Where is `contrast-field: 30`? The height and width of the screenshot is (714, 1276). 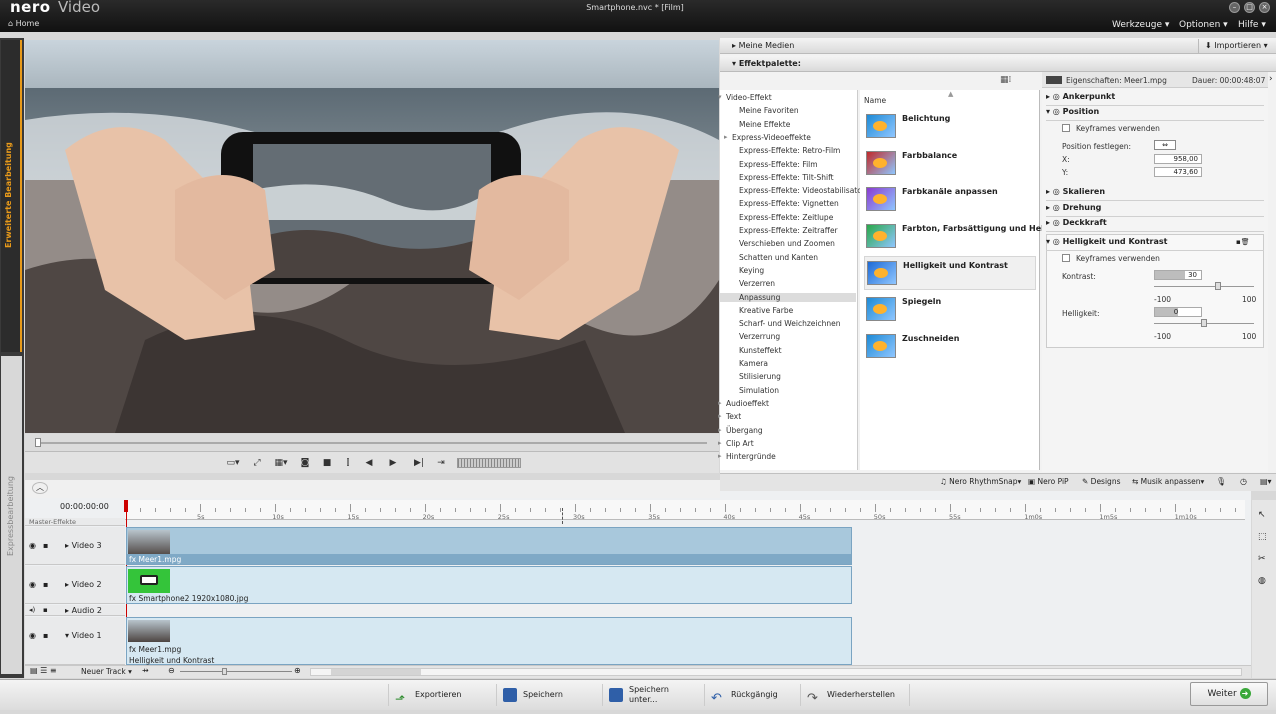 contrast-field: 30 is located at coordinates (1178, 275).